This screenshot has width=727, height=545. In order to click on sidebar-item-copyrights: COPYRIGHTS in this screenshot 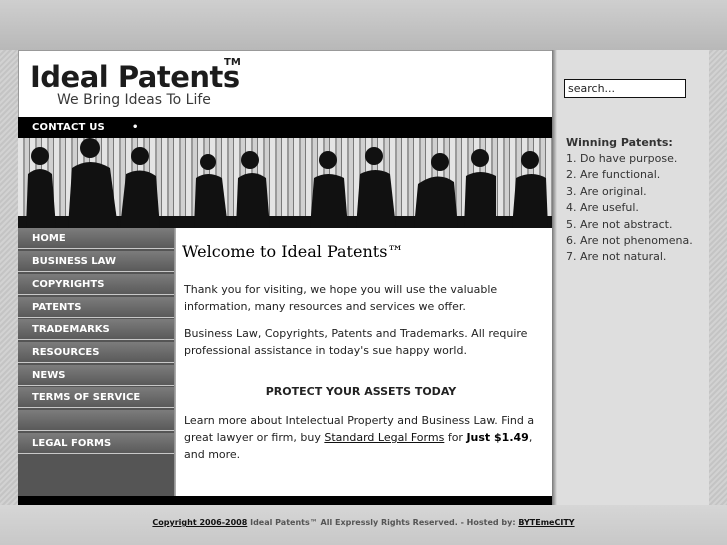, I will do `click(96, 284)`.